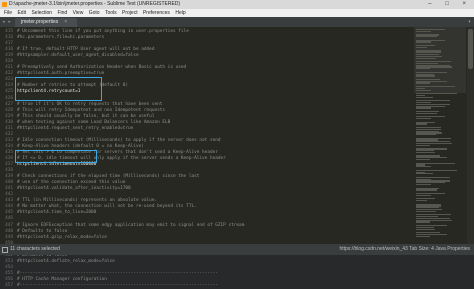  I want to click on tab-nav-arrows-icon: ◂ ▸, so click(6, 22).